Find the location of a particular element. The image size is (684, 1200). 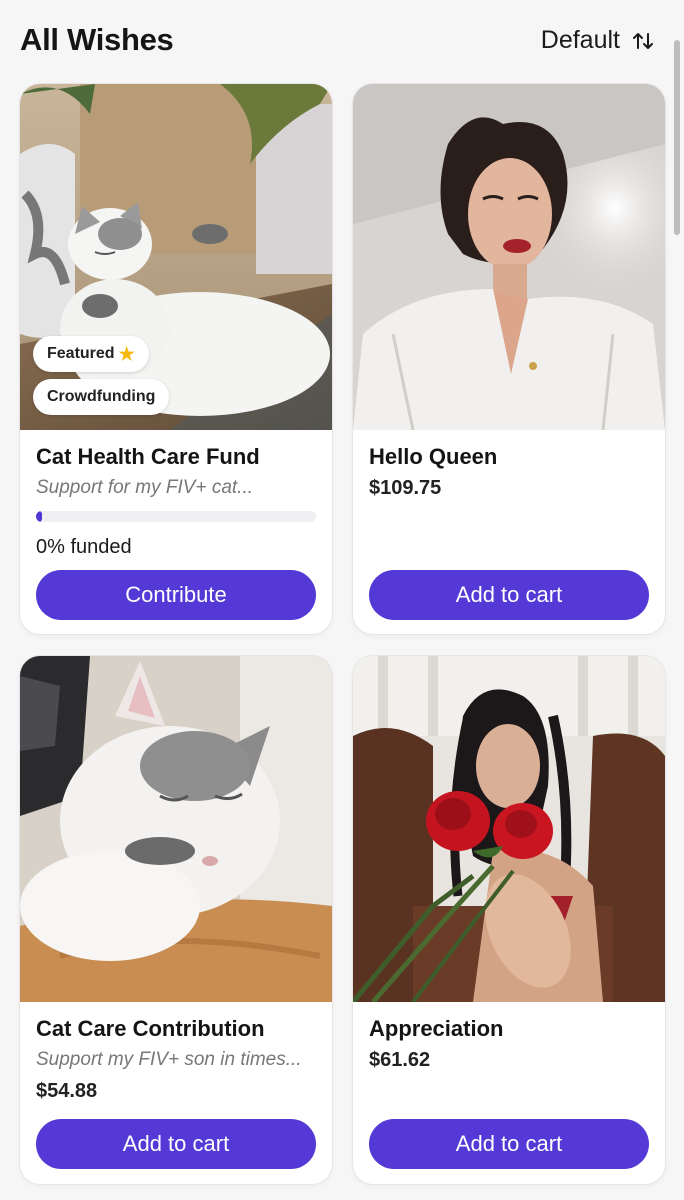

funding-progress-bar is located at coordinates (176, 516).